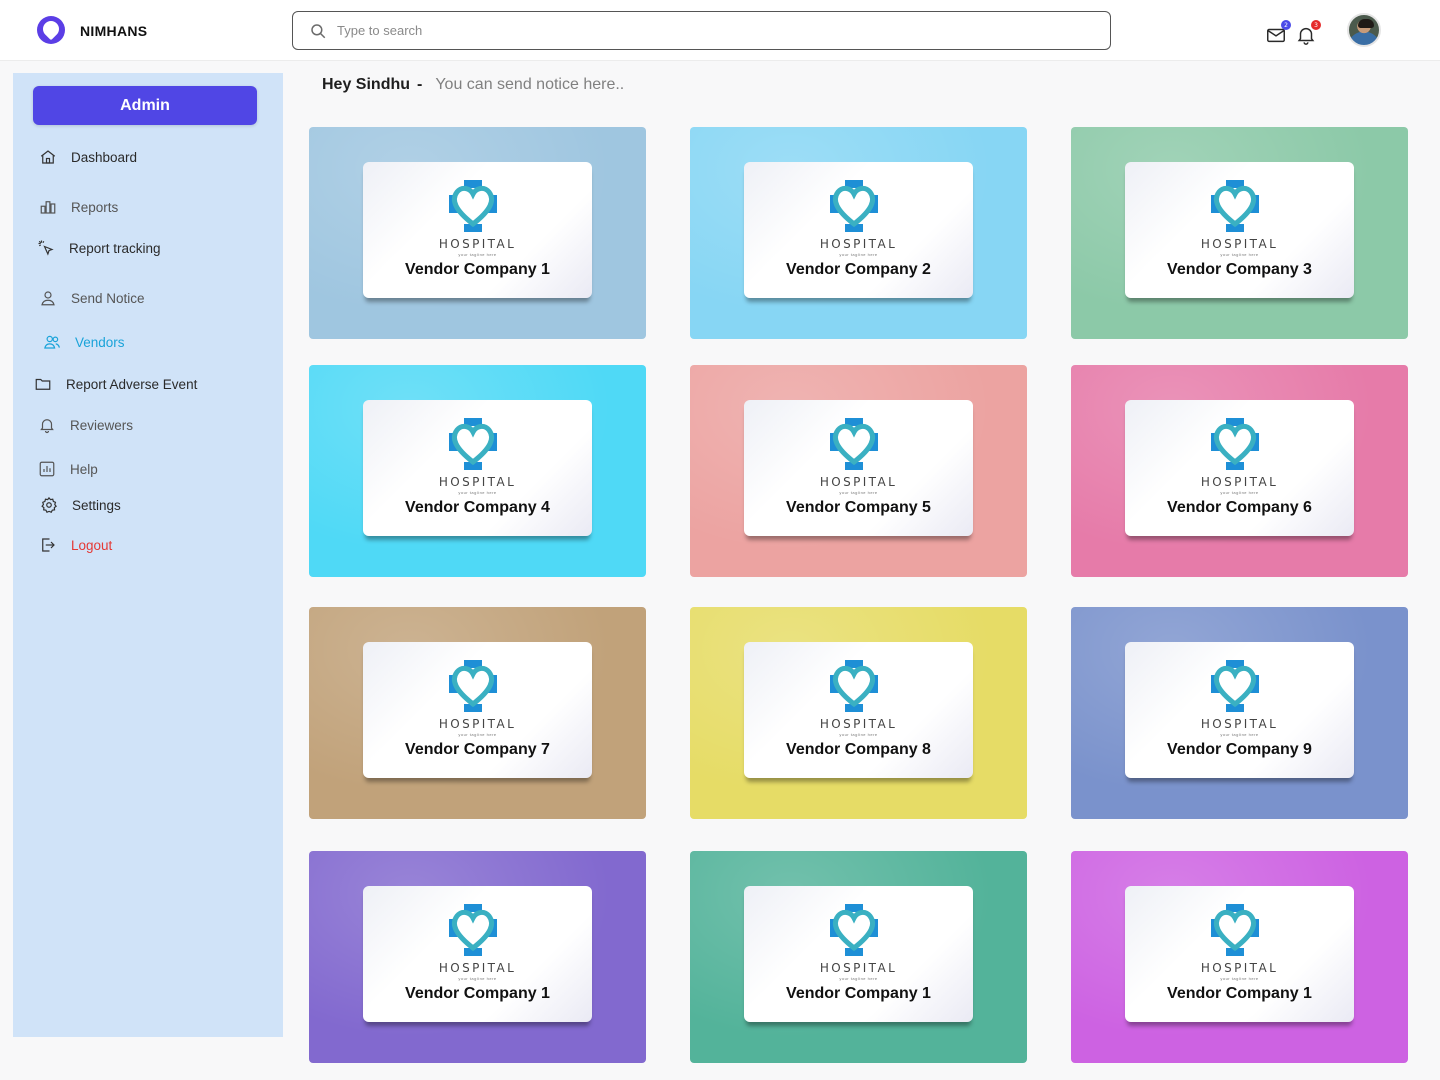 This screenshot has width=1440, height=1080. I want to click on vendor-name: Vendor Company 4, so click(477, 507).